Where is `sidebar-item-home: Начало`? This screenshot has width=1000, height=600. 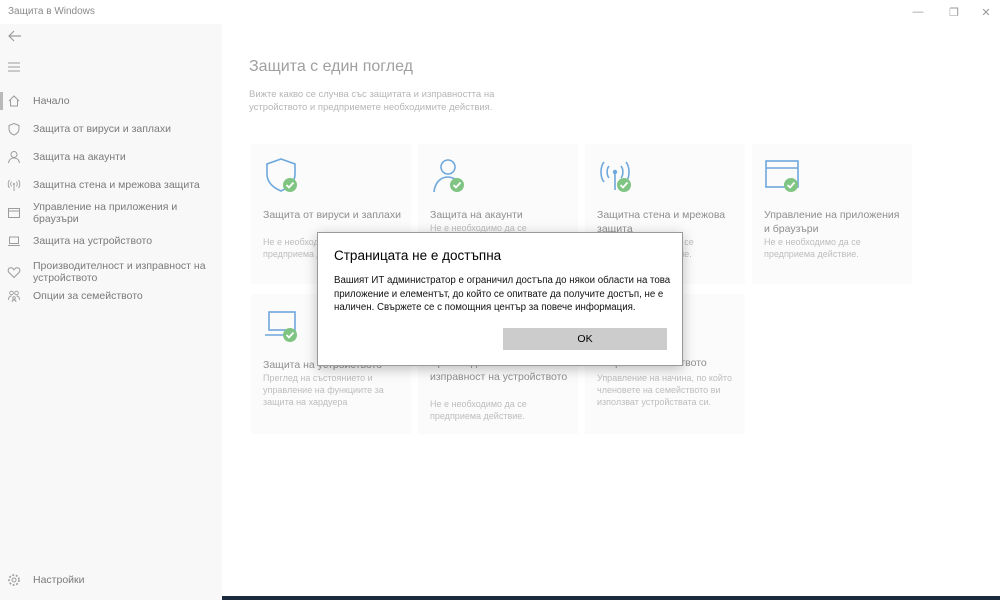
sidebar-item-home: Начало is located at coordinates (111, 101).